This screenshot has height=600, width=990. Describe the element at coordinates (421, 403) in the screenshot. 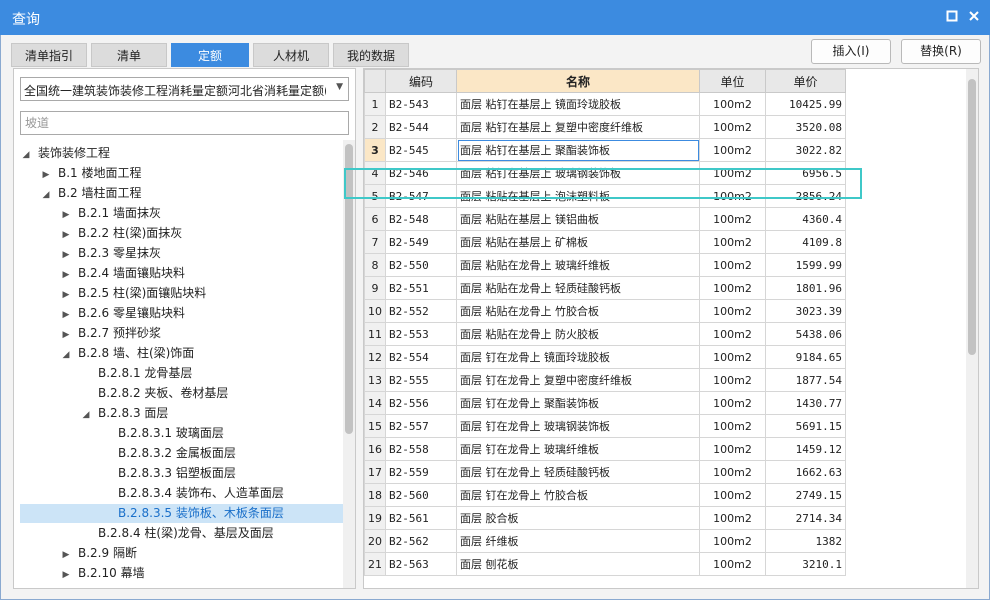

I see `code-cell: B2-556` at that location.